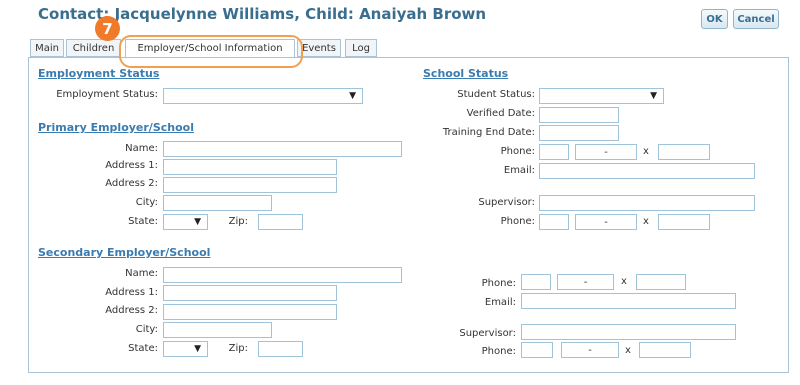  I want to click on highlight-outline, so click(211, 51).